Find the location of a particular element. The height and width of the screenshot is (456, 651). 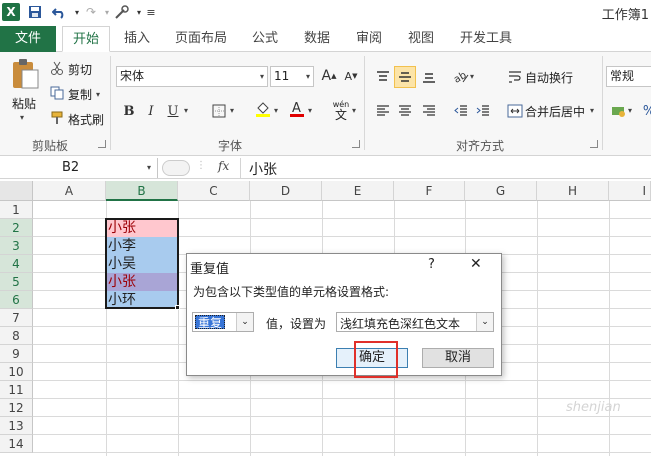

col-header-a: A is located at coordinates (69, 191).